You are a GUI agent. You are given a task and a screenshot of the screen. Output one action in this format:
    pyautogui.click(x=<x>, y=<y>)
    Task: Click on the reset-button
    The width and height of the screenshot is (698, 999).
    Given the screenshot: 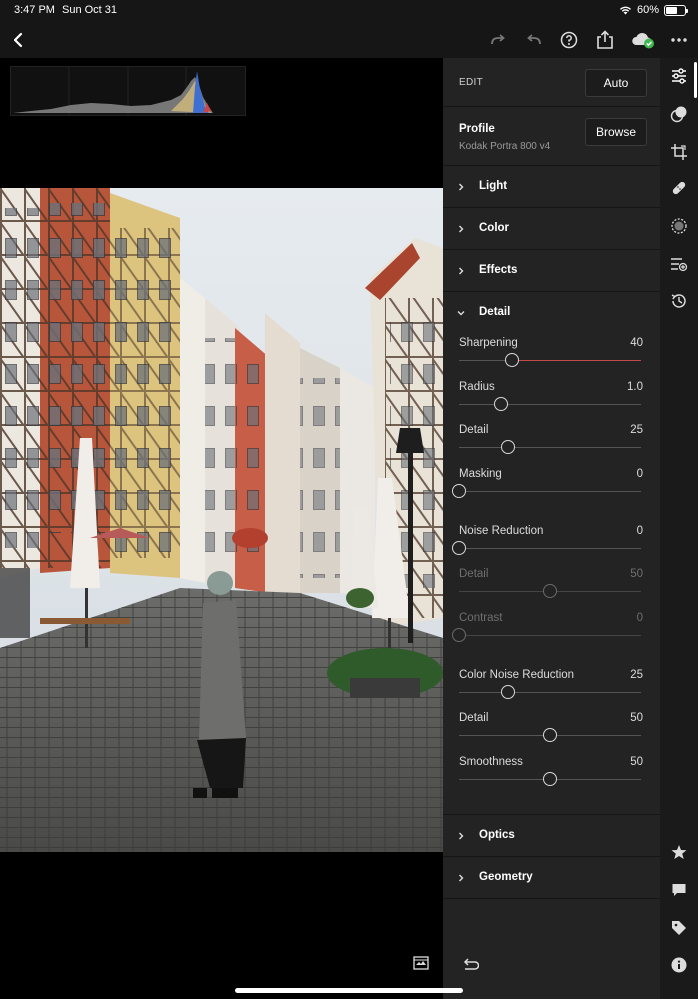 What is the action you would take?
    pyautogui.click(x=470, y=967)
    